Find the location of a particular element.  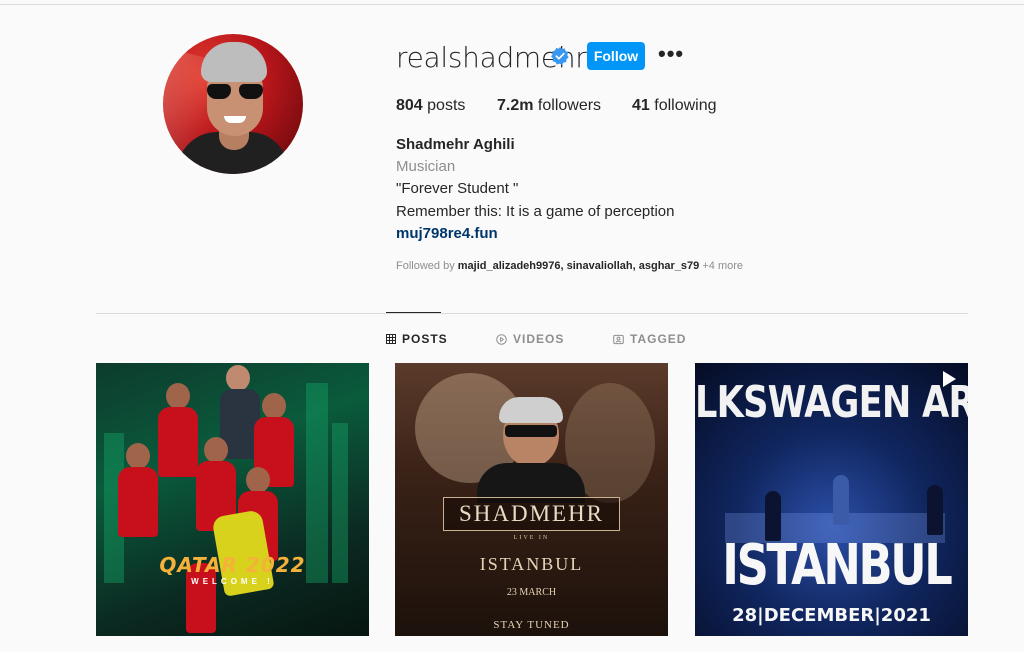

post-date-text: 28|DECEMBER|2021 is located at coordinates (831, 615).